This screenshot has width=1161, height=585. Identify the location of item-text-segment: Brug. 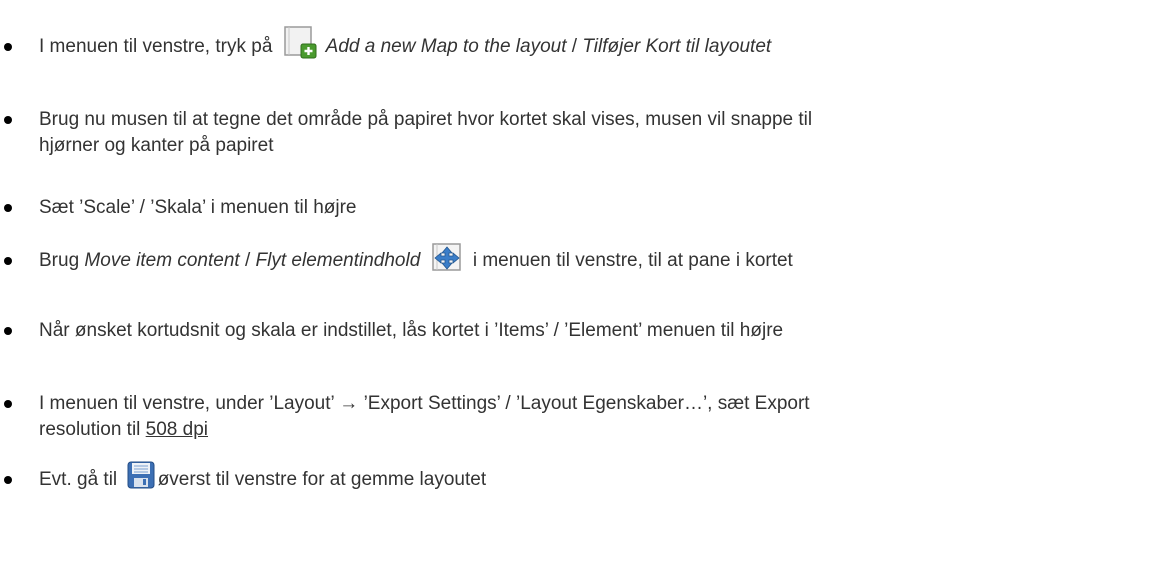
(62, 260).